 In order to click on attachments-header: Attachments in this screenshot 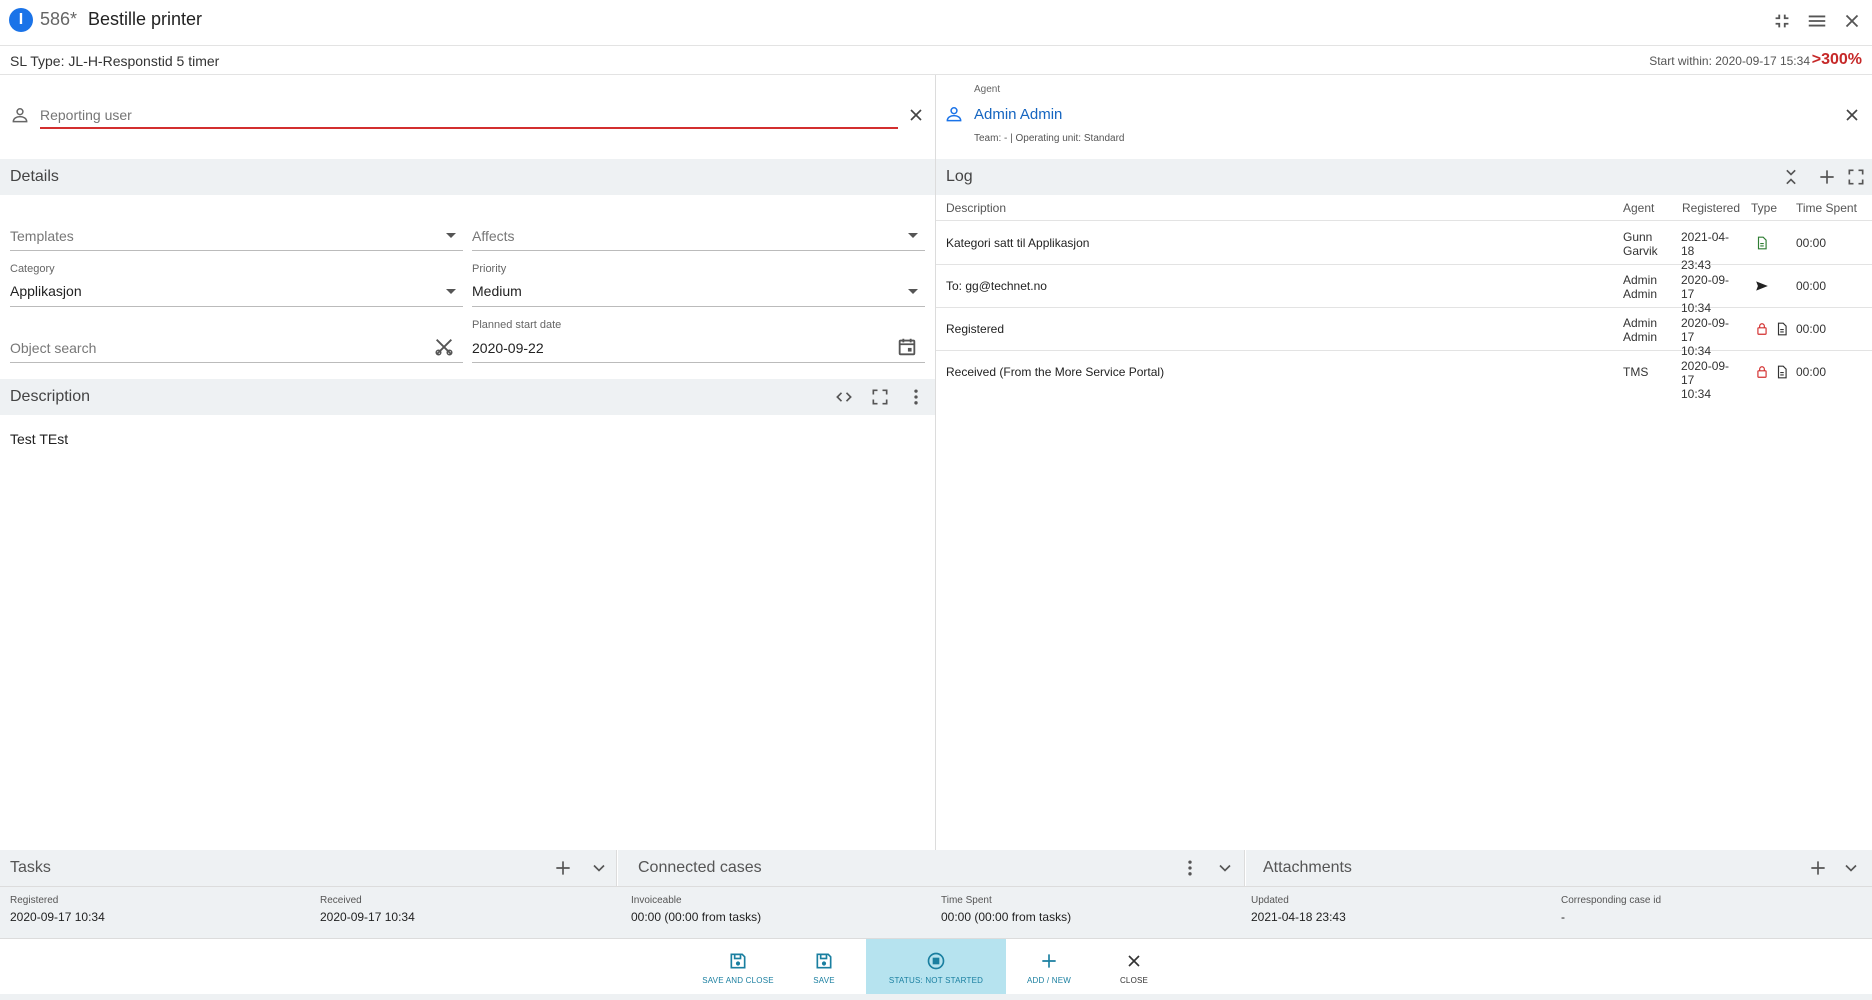, I will do `click(1559, 868)`.